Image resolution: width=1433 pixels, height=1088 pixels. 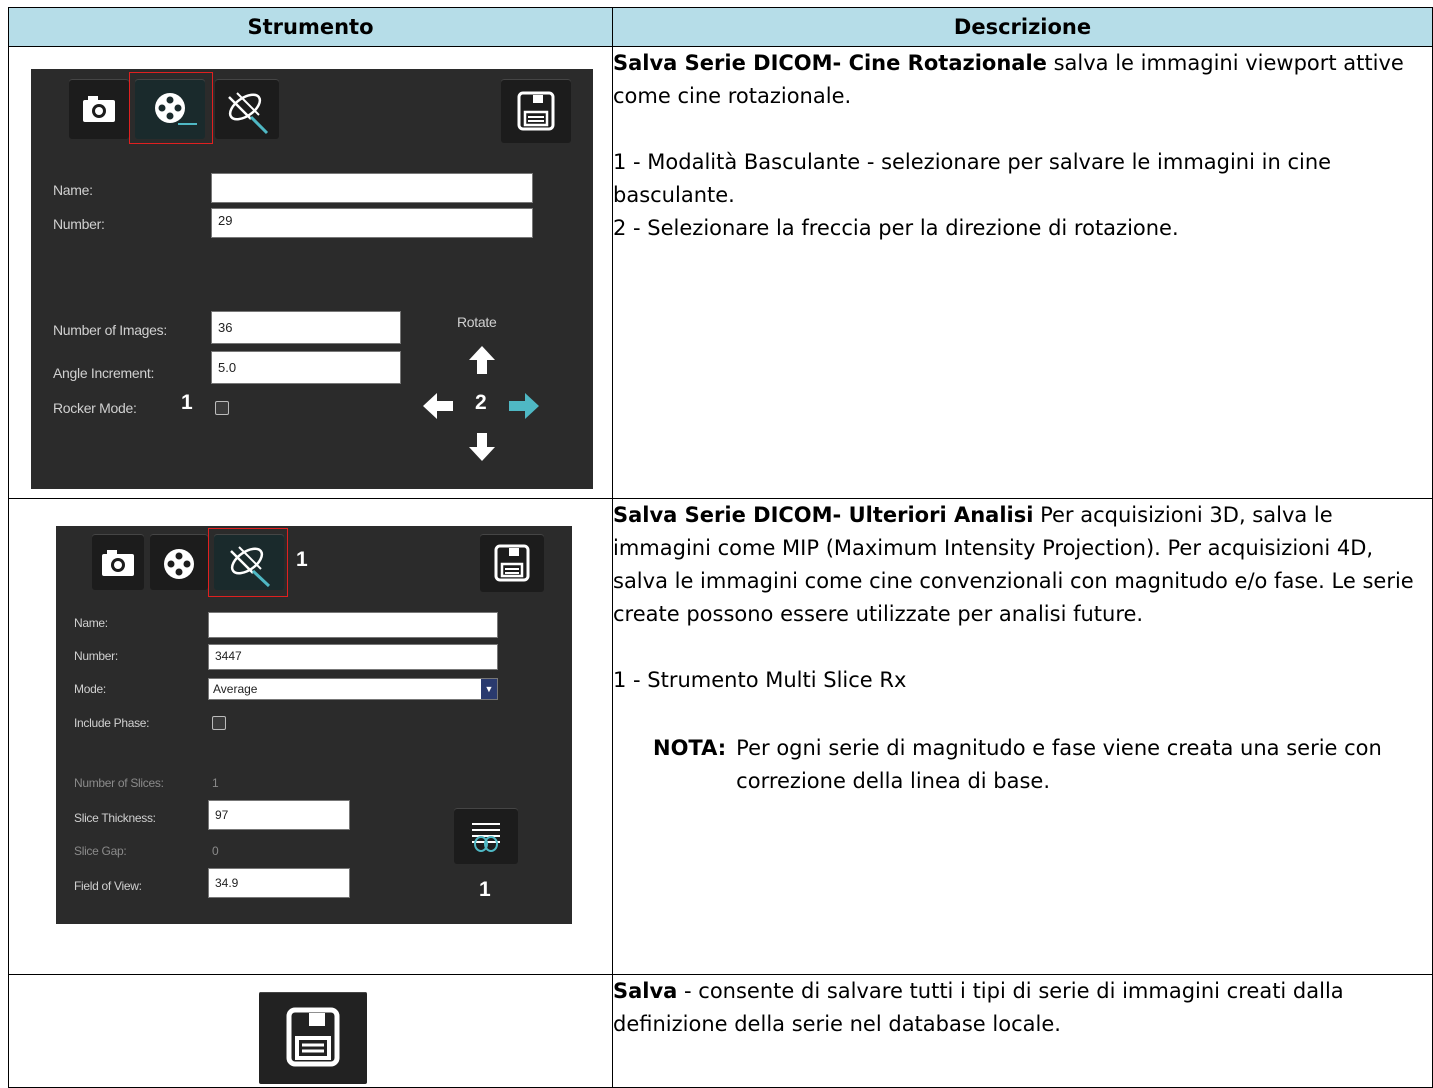 I want to click on include-phase-label: Include Phase:, so click(x=112, y=723).